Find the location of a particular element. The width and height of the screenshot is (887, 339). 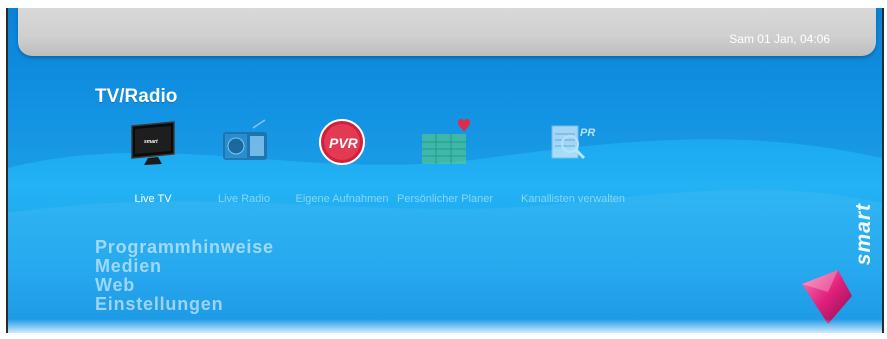

brand-logo: smart is located at coordinates (863, 234).